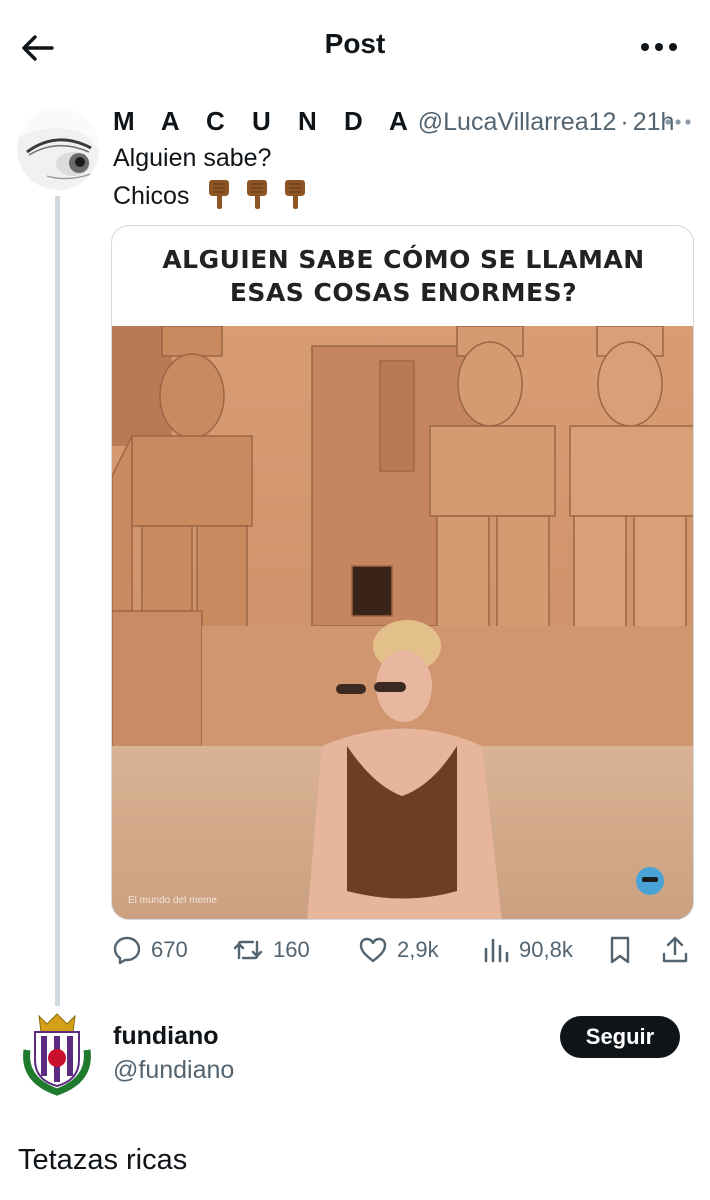 The width and height of the screenshot is (710, 1200). I want to click on follow-button: Seguir, so click(620, 1037).